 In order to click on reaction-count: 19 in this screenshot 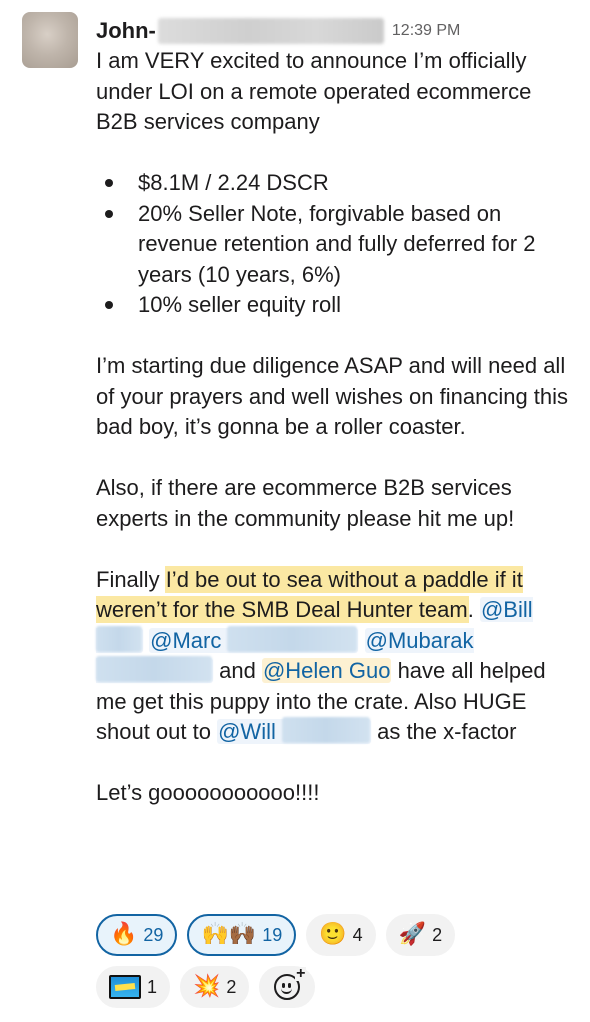, I will do `click(272, 934)`.